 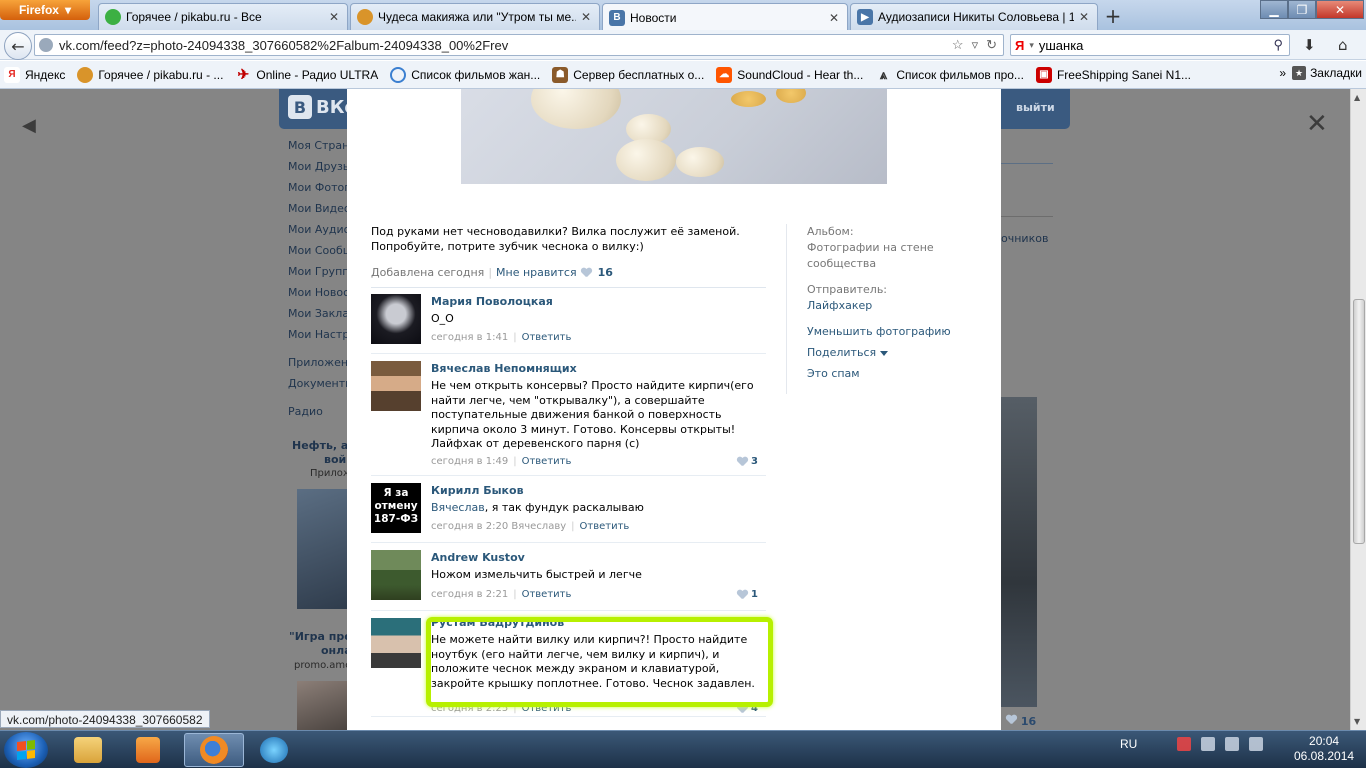 I want to click on menu-item-photos: Мои Фотографии, so click(x=318, y=191).